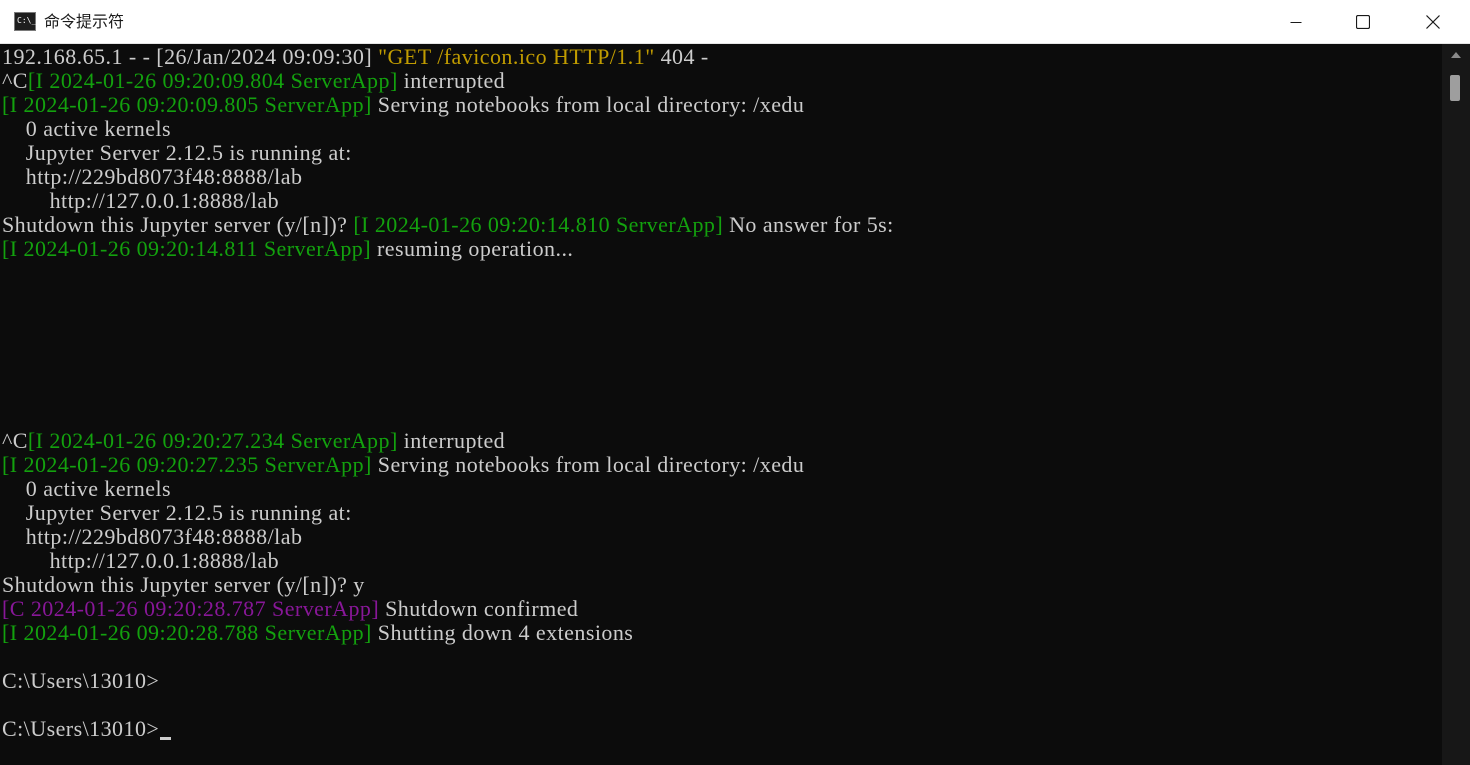 This screenshot has width=1470, height=765. What do you see at coordinates (191, 608) in the screenshot?
I see `console-text-segment: [C 2024-01-26 09:20:28.787 ServerApp]` at bounding box center [191, 608].